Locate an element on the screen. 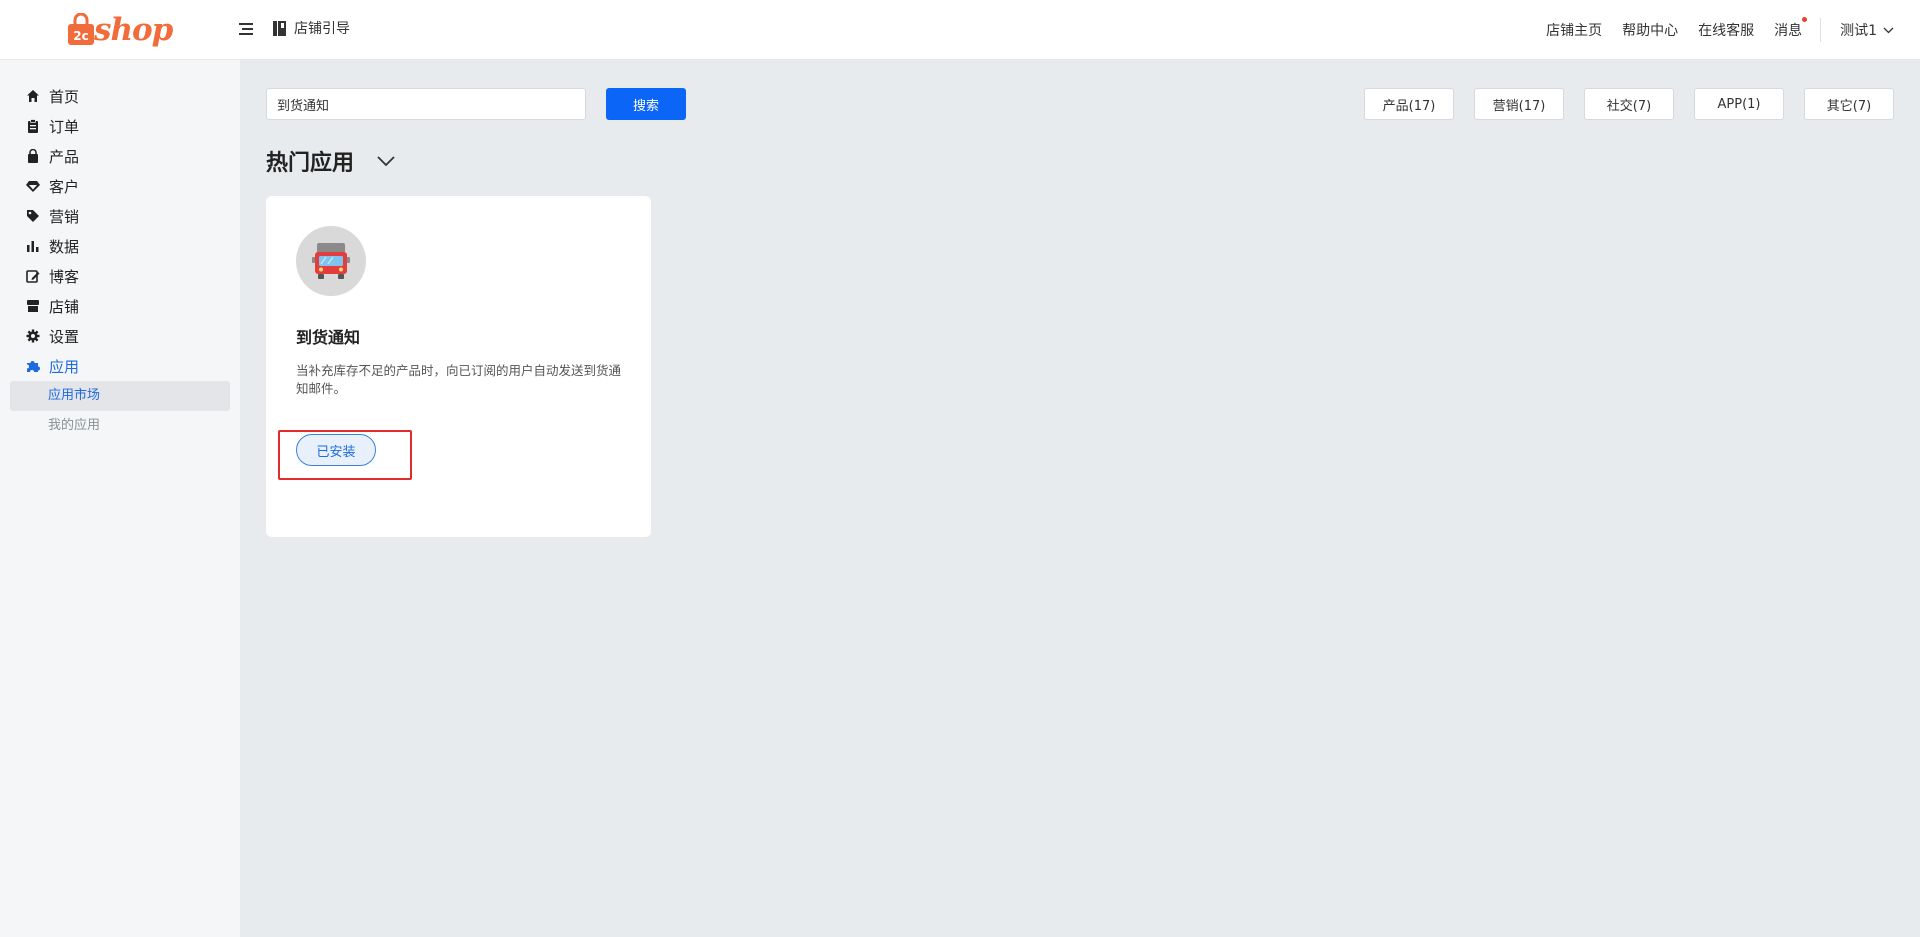 The image size is (1920, 937). messages-link: 消息 is located at coordinates (1791, 28).